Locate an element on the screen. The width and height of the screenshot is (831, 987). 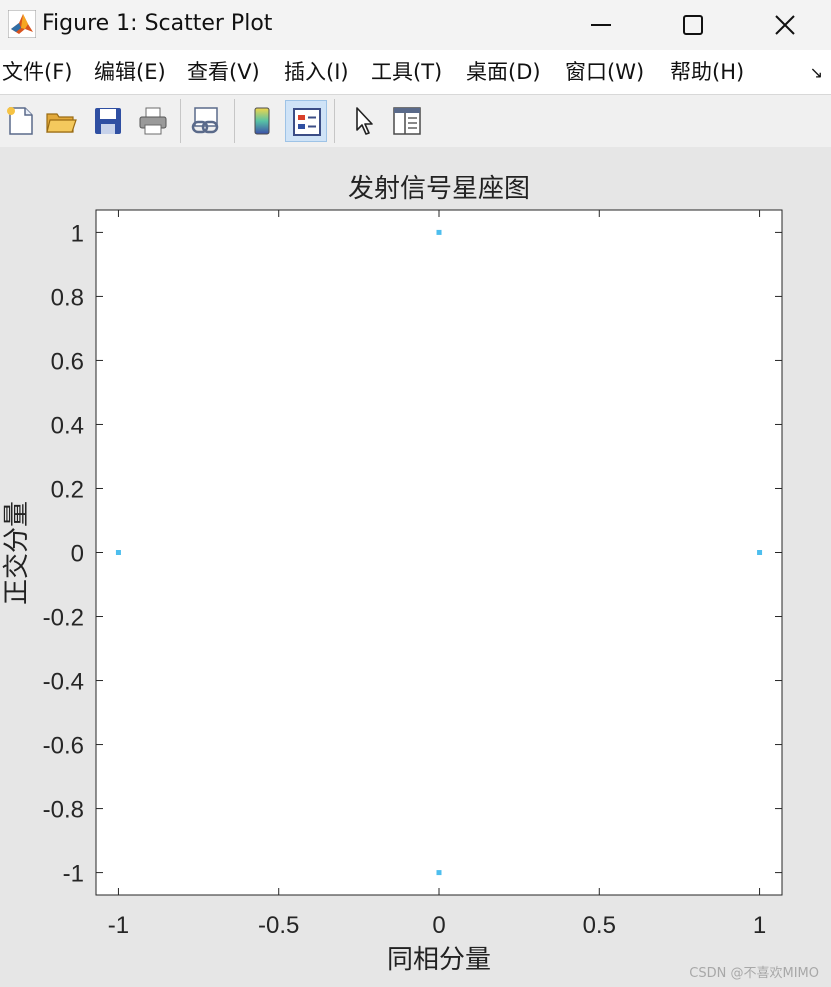
y-tick-label: 0.4 is located at coordinates (67, 425).